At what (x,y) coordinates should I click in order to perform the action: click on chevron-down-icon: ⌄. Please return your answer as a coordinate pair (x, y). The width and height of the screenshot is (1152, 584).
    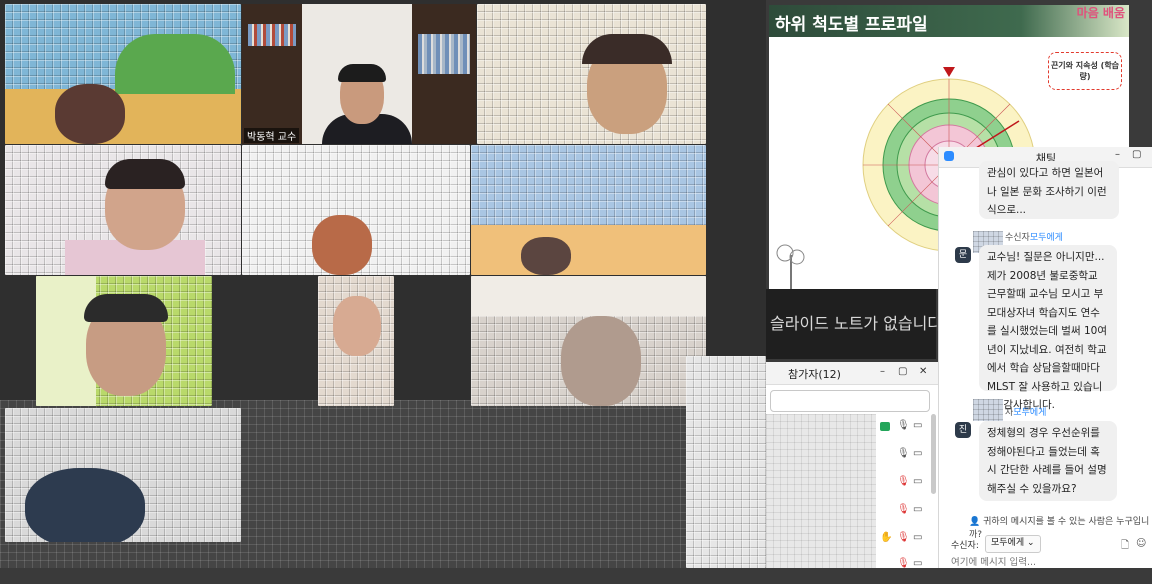
    Looking at the image, I should click on (1031, 543).